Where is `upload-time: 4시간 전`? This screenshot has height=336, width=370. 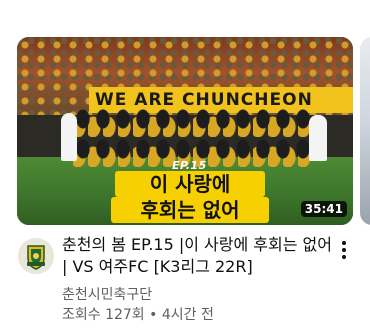 upload-time: 4시간 전 is located at coordinates (187, 315).